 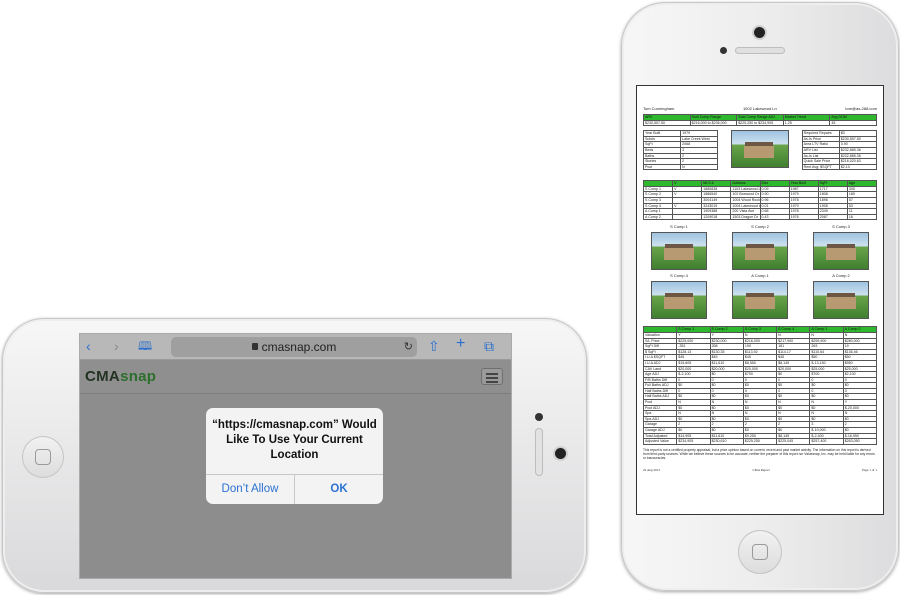 What do you see at coordinates (826, 441) in the screenshot?
I see `table-cell: $257,400` at bounding box center [826, 441].